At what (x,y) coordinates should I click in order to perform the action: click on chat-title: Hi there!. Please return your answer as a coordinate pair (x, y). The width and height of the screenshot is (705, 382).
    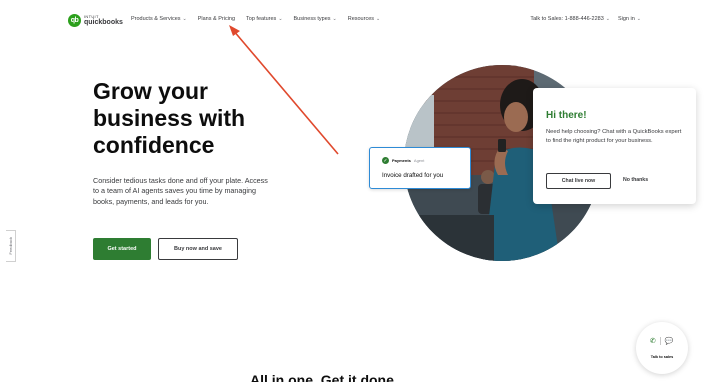
    Looking at the image, I should click on (566, 115).